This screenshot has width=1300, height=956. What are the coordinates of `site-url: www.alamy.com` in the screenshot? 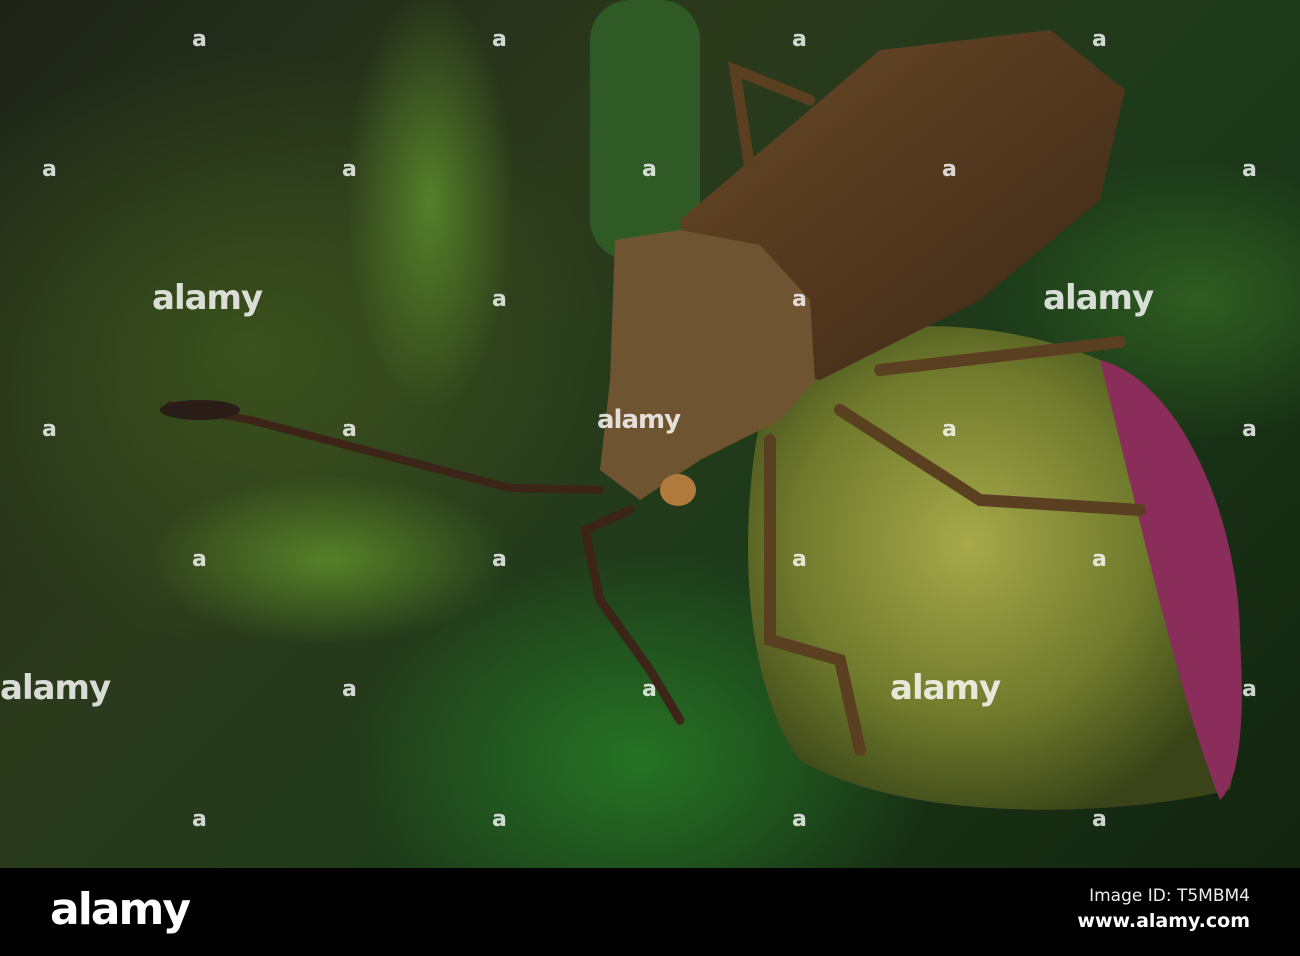 It's located at (1163, 921).